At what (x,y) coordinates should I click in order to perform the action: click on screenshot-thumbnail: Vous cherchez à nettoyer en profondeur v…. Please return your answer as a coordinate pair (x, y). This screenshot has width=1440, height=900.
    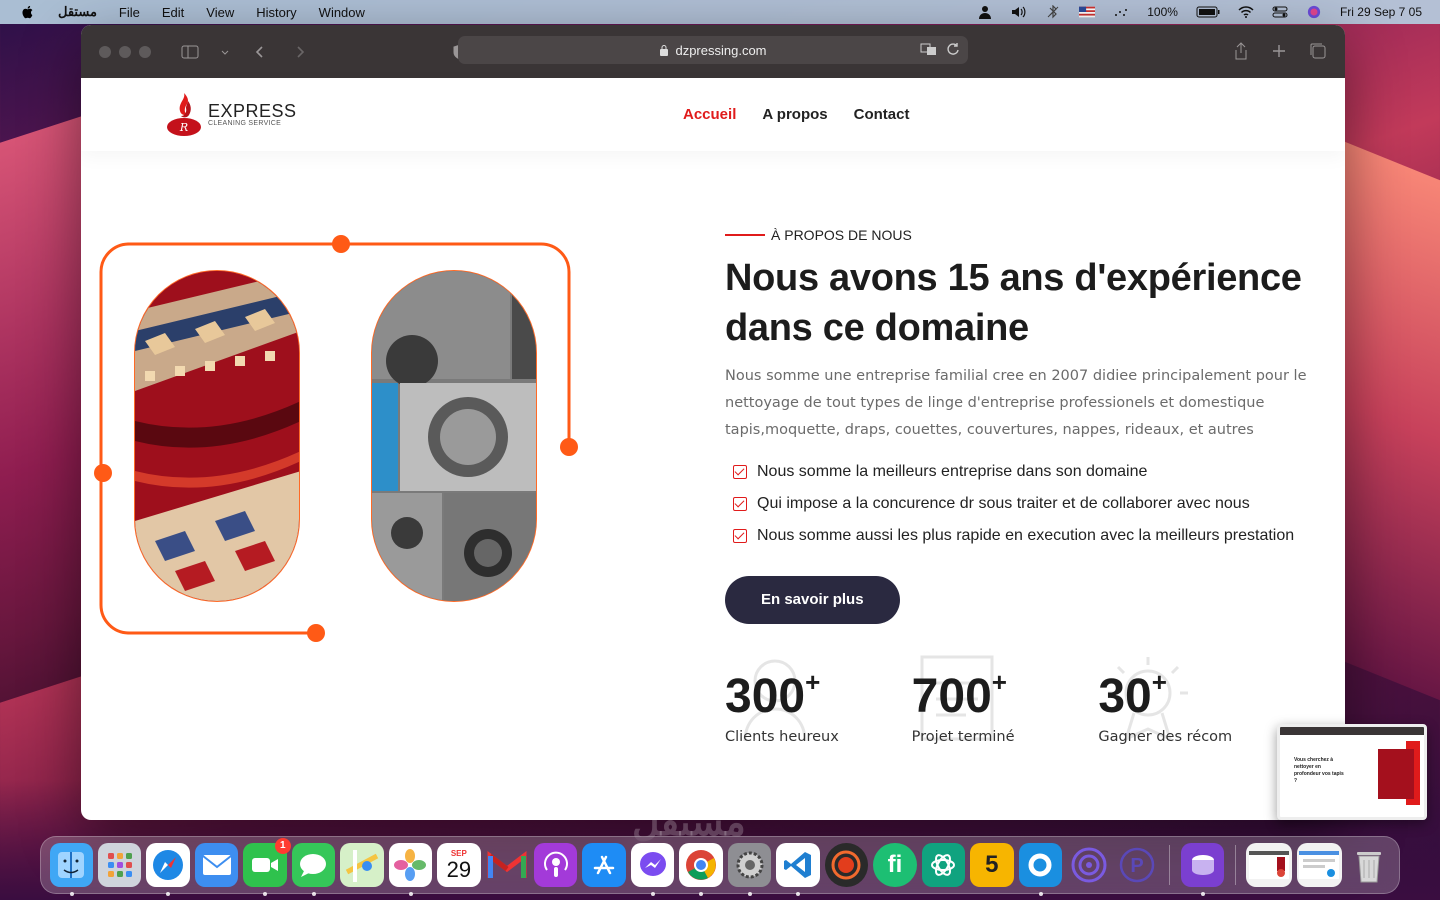
    Looking at the image, I should click on (1352, 772).